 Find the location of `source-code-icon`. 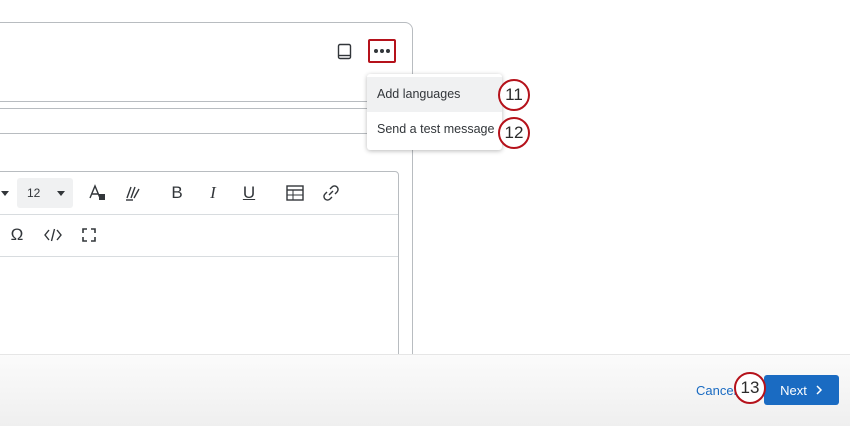

source-code-icon is located at coordinates (53, 235).